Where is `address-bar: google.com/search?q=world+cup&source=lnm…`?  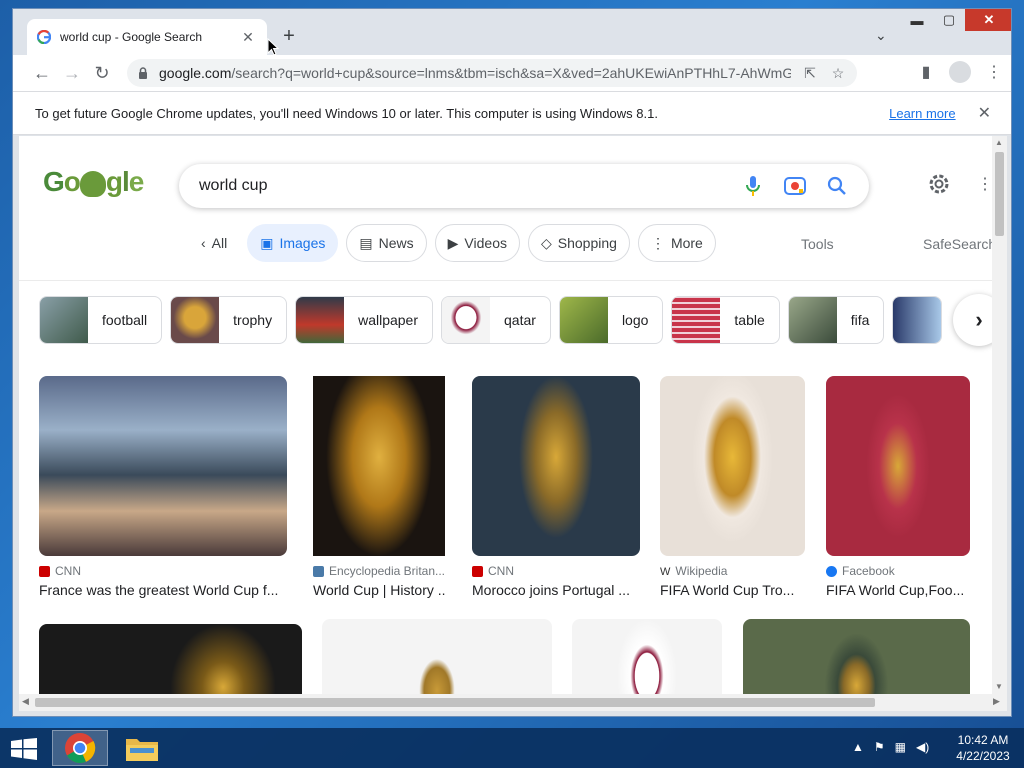
address-bar: google.com/search?q=world+cup&source=lnm… is located at coordinates (492, 73).